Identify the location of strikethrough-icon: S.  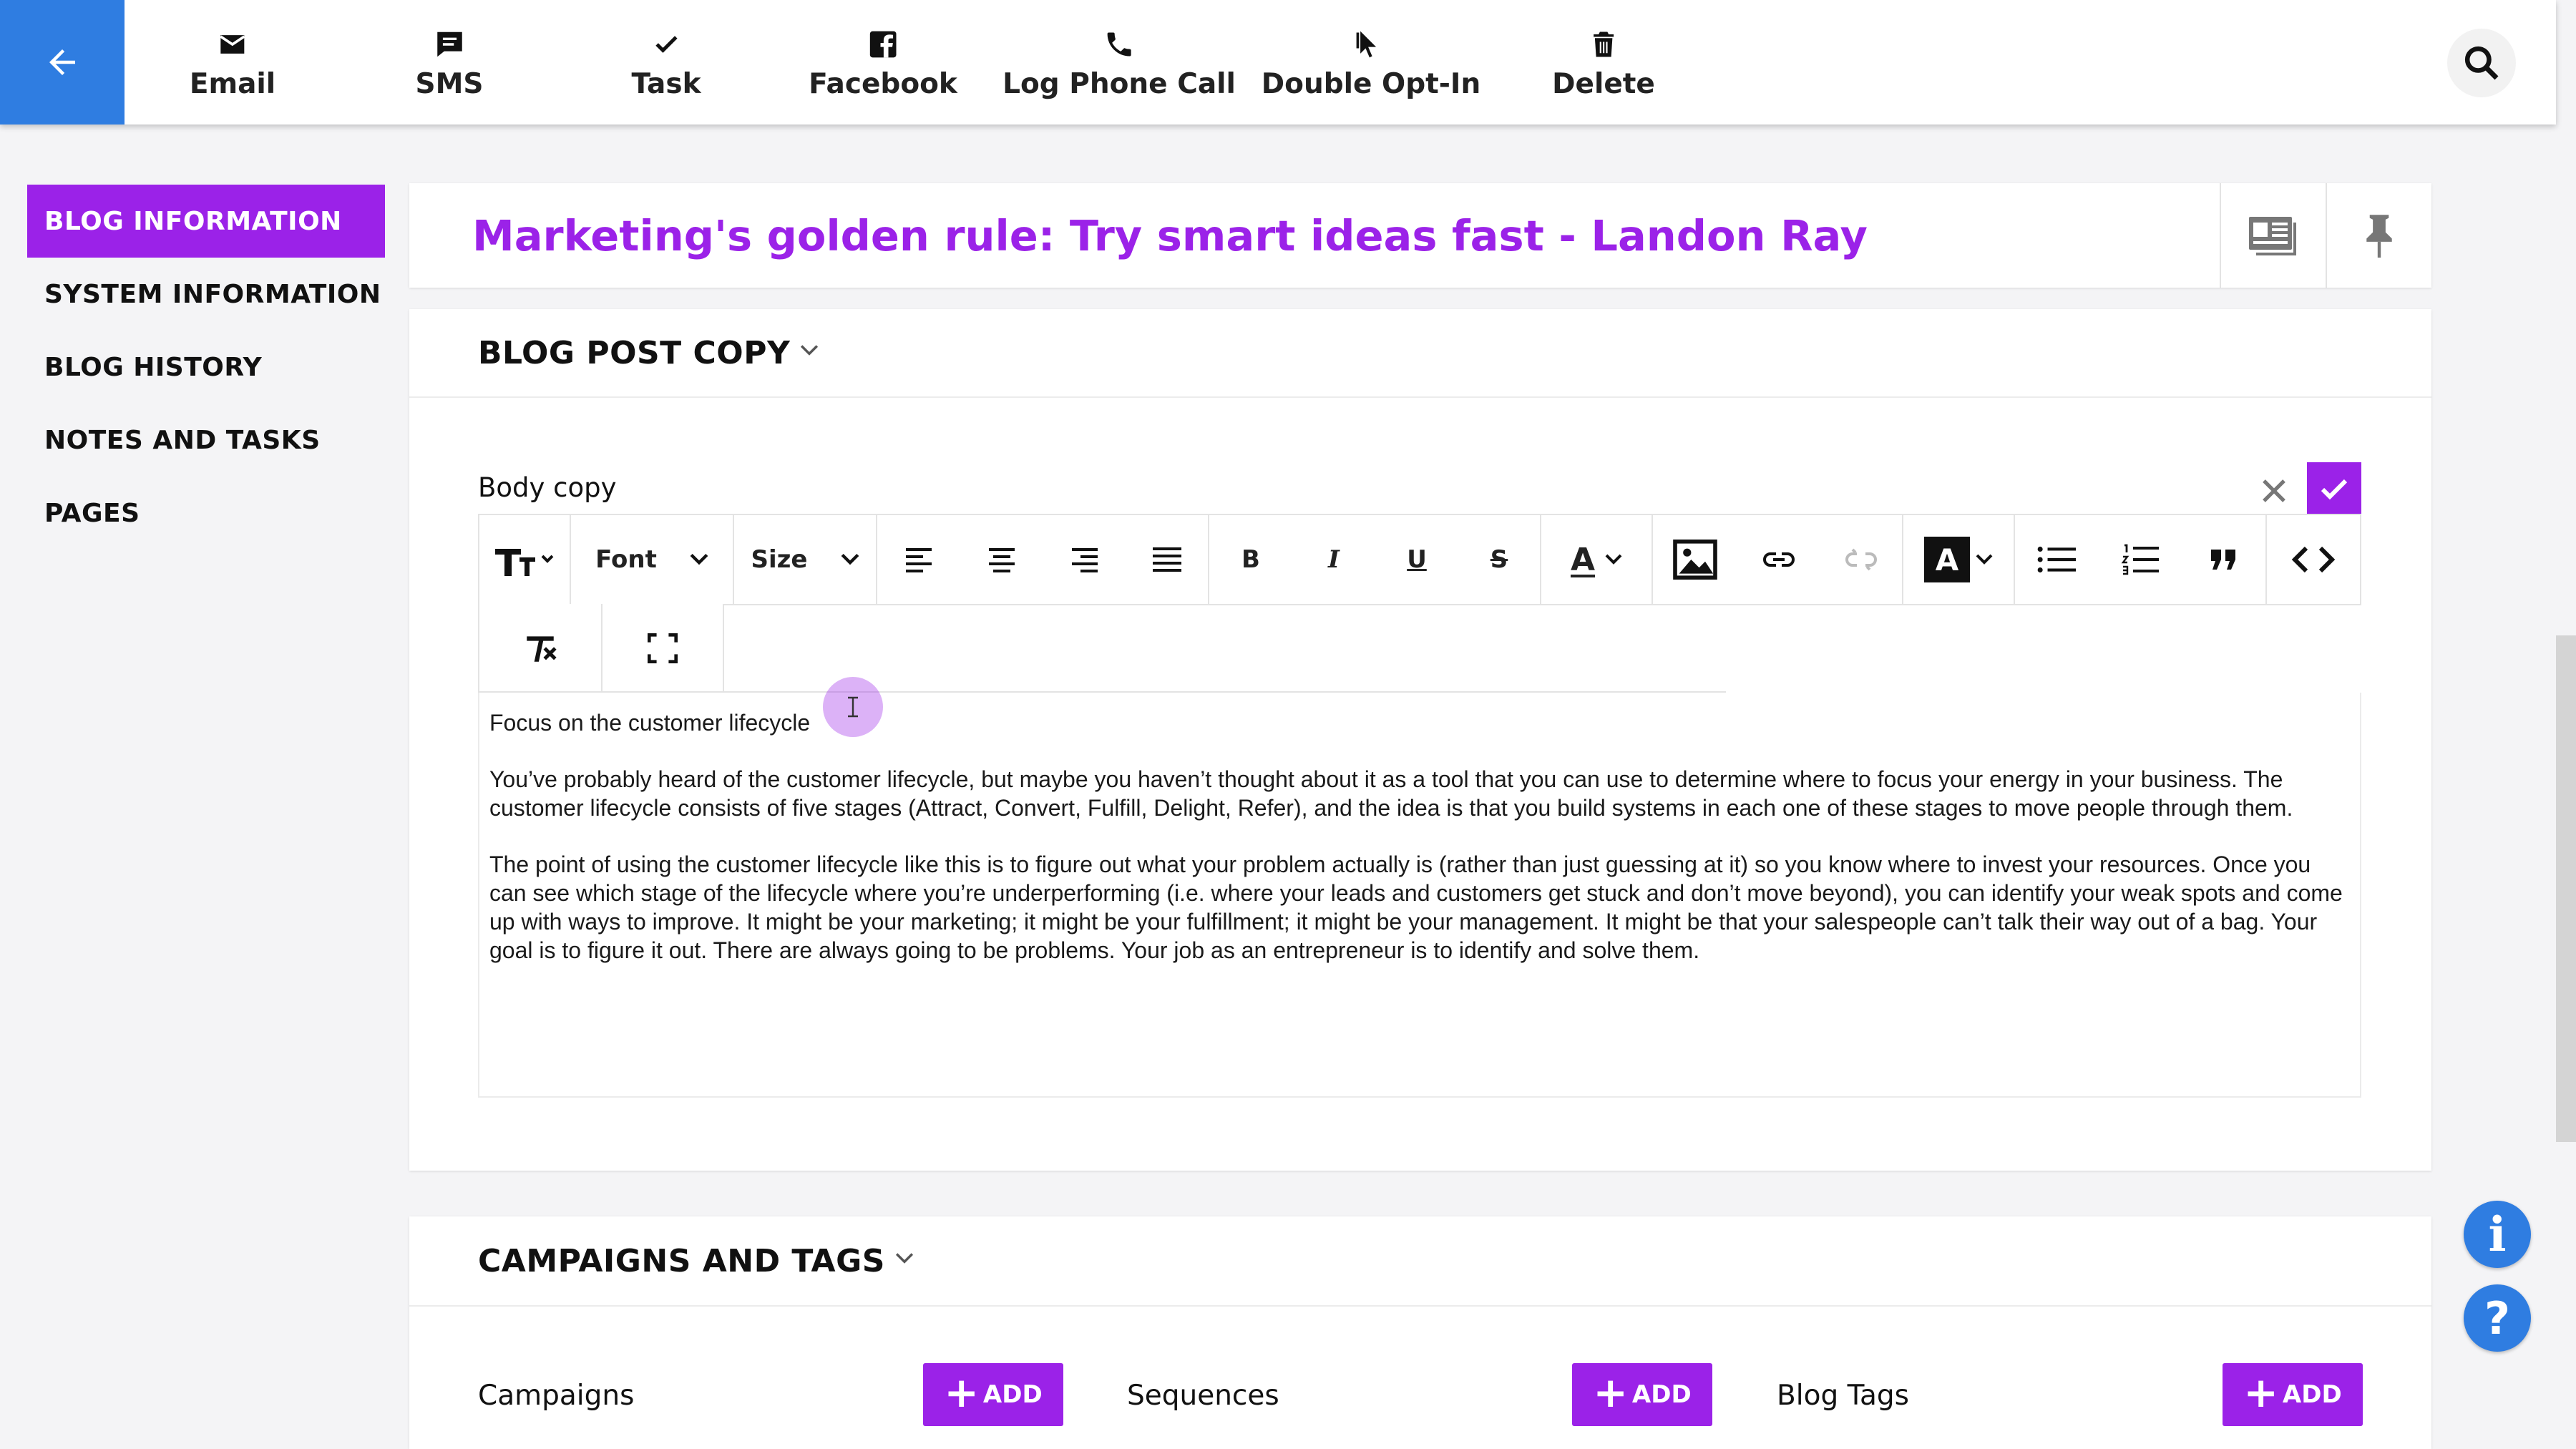
(1499, 559).